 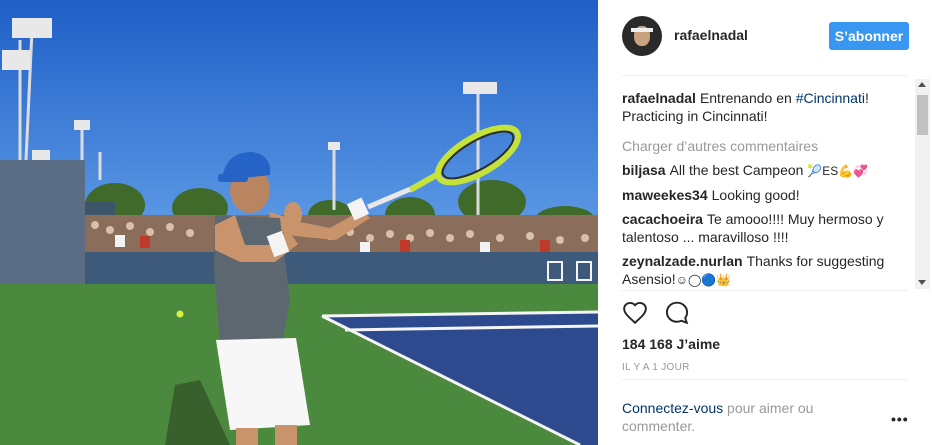 I want to click on ellipsis-icon: •••, so click(x=900, y=419).